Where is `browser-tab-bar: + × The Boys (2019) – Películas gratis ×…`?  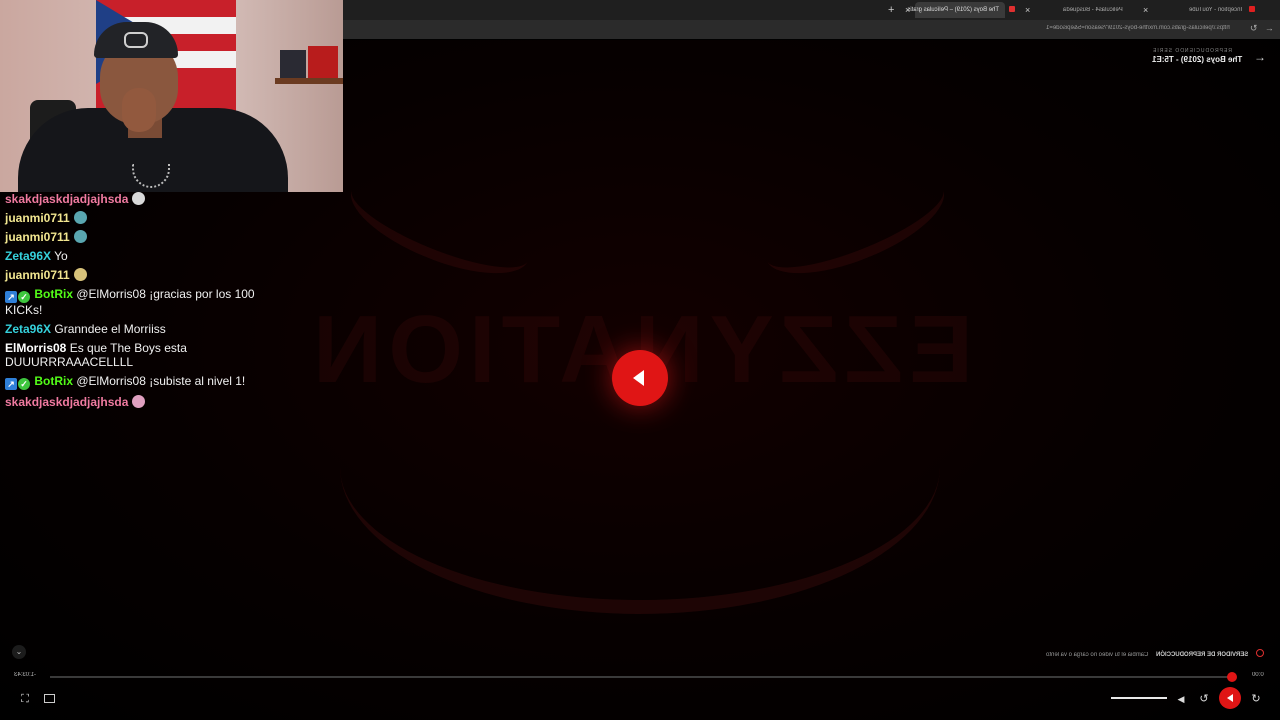
browser-tab-bar: + × The Boys (2019) – Películas gratis ×… is located at coordinates (811, 10).